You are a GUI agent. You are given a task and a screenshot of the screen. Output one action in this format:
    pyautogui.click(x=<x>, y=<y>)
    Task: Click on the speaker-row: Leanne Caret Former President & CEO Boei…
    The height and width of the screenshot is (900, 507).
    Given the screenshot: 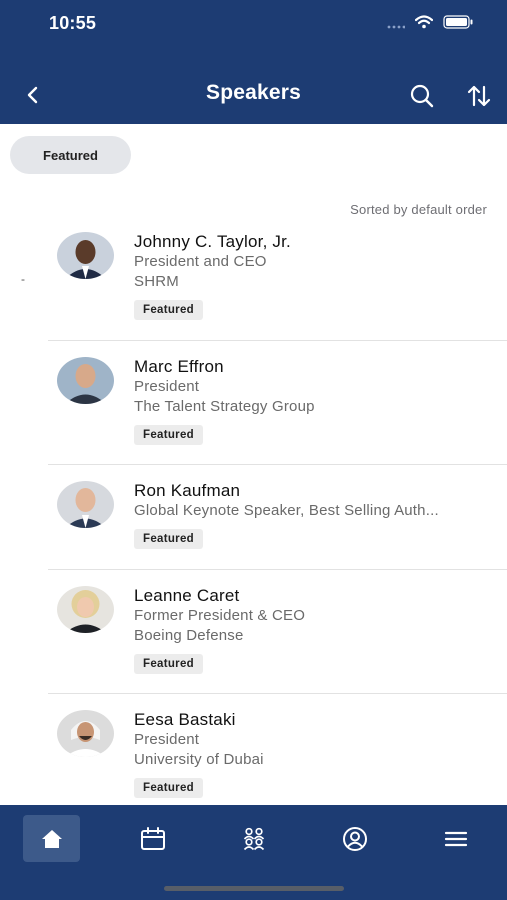 What is the action you would take?
    pyautogui.click(x=253, y=632)
    